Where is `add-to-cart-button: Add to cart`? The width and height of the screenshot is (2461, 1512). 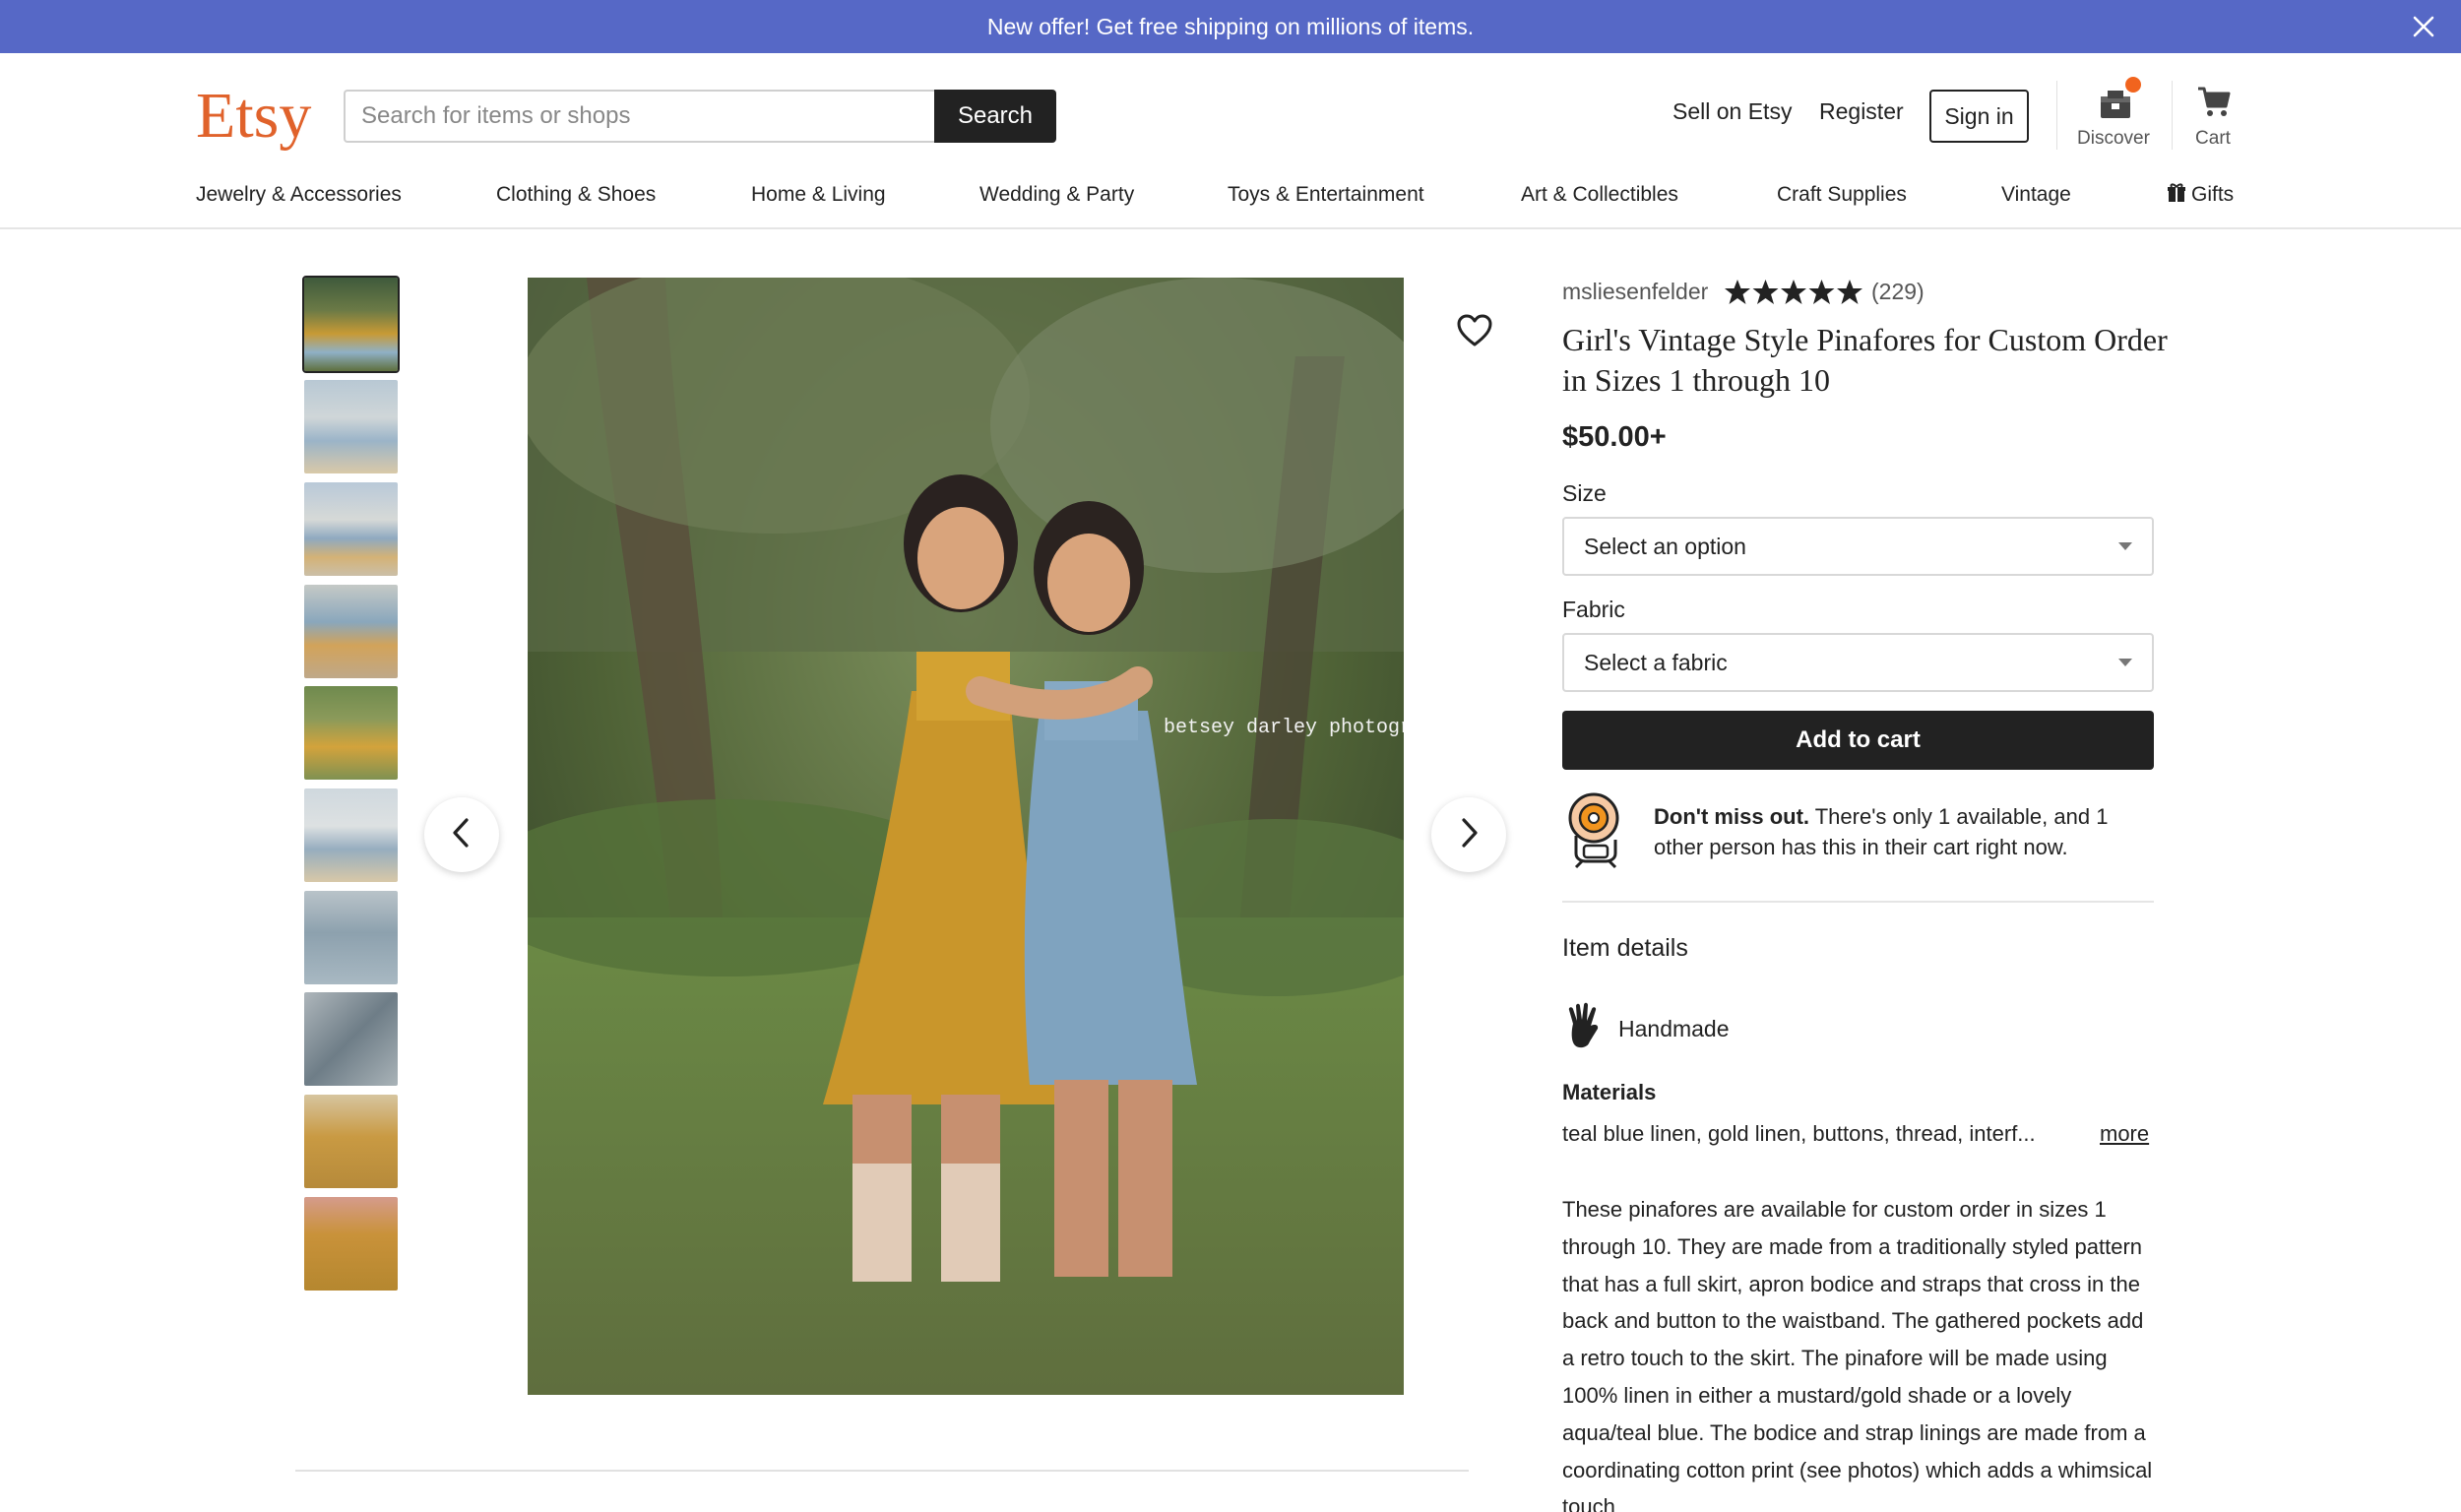 add-to-cart-button: Add to cart is located at coordinates (1858, 740).